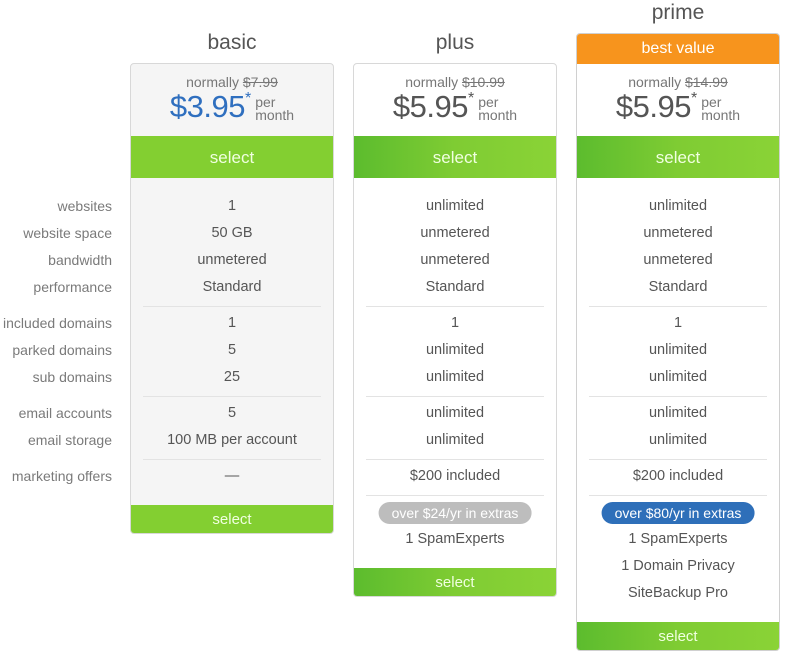 This screenshot has width=800, height=661. Describe the element at coordinates (706, 82) in the screenshot. I see `strikethrough-price: $14.99` at that location.